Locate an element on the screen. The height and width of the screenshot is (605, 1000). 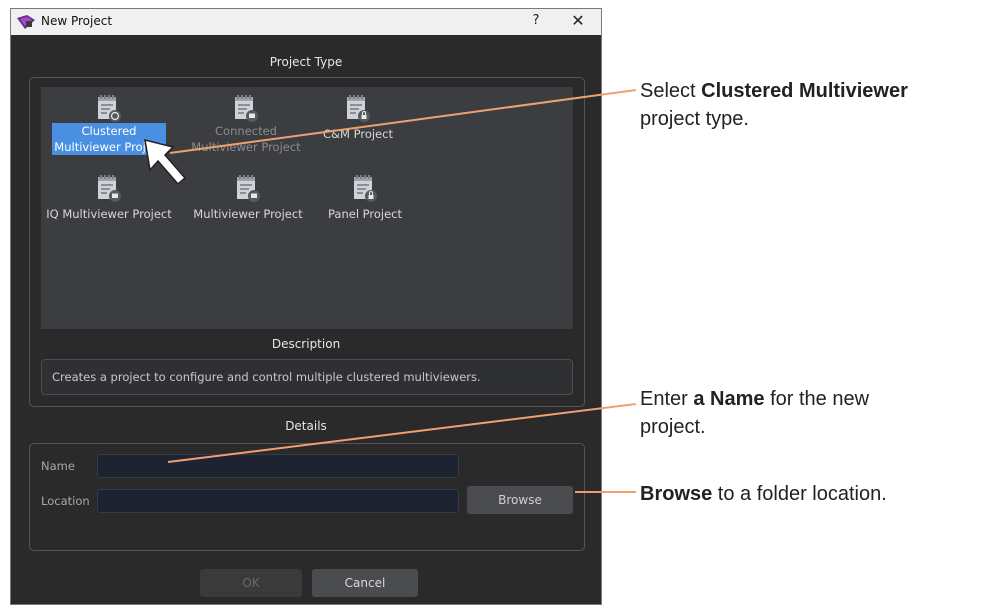
mouse-pointer-icon is located at coordinates (165, 162).